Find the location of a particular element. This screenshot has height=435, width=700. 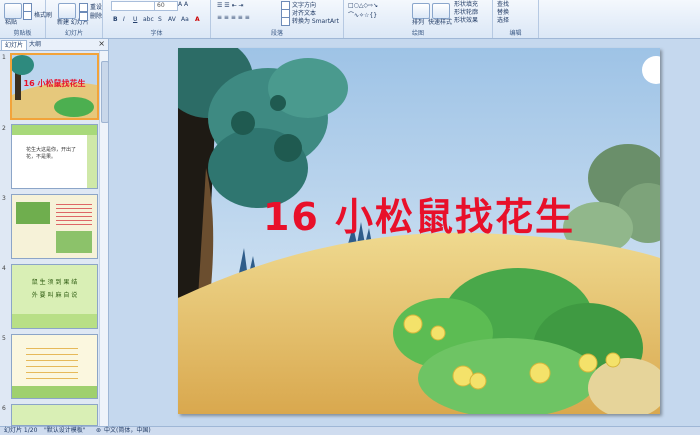

spacing-icon: AV is located at coordinates (172, 19).